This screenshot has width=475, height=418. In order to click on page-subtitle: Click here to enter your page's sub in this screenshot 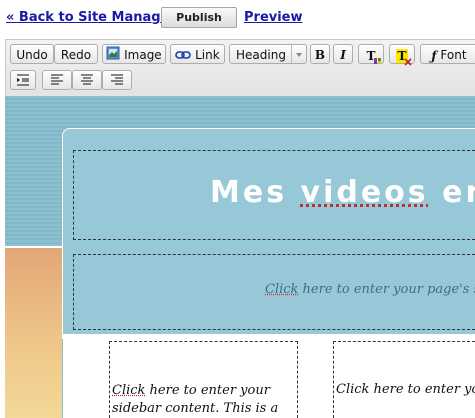, I will do `click(370, 289)`.